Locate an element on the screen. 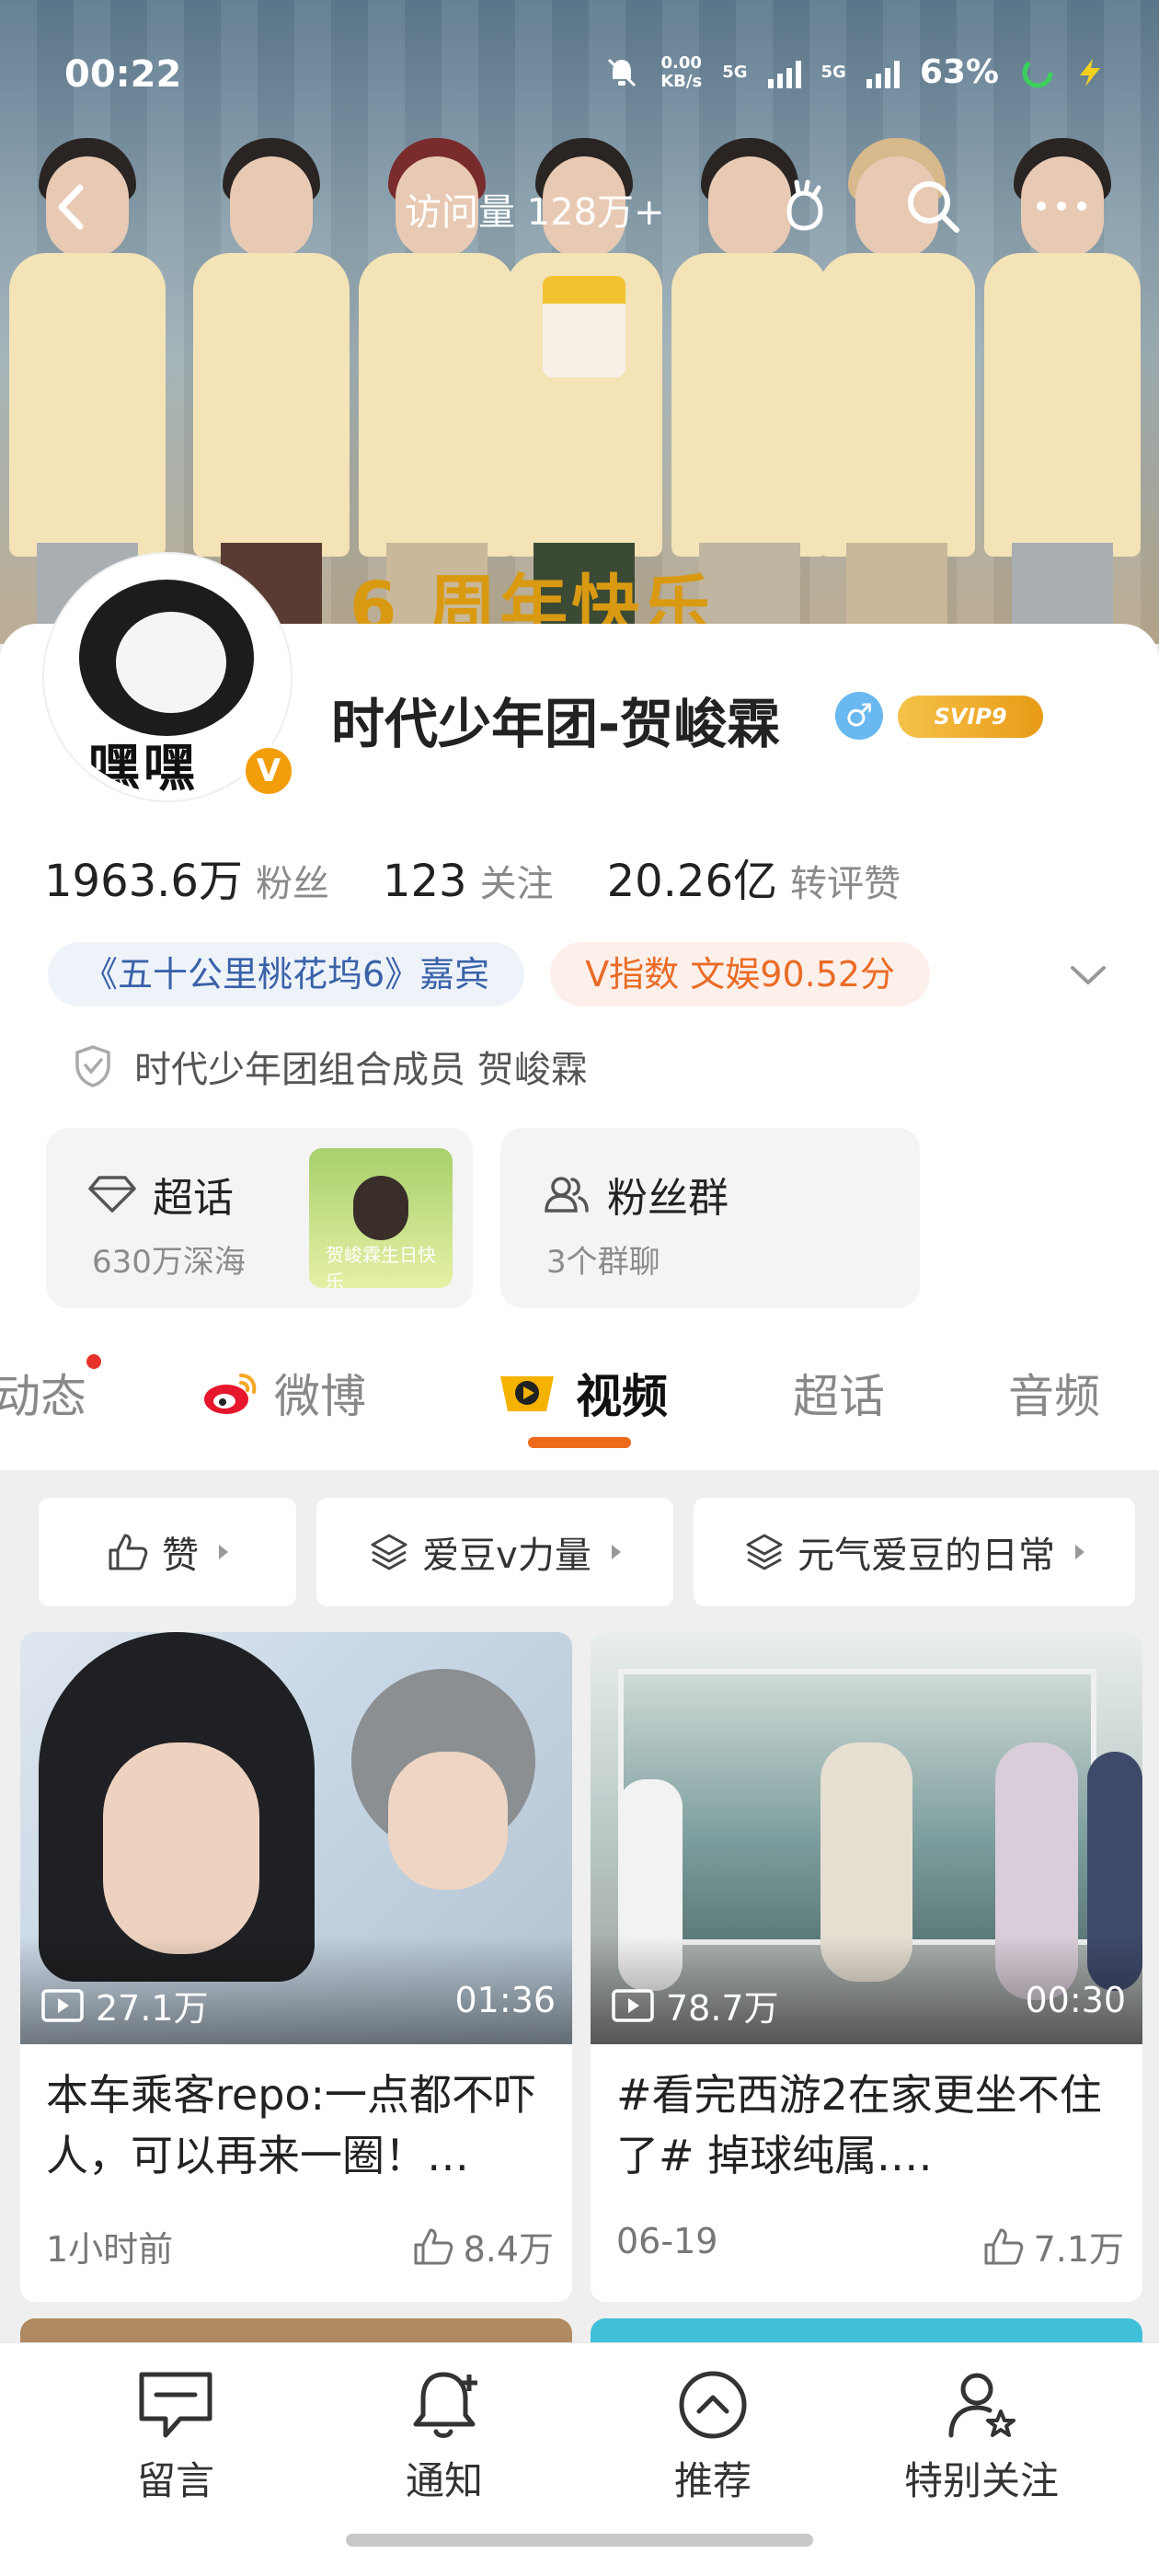 The width and height of the screenshot is (1159, 2576). filter-idol-power: 爱豆v力量 is located at coordinates (494, 1552).